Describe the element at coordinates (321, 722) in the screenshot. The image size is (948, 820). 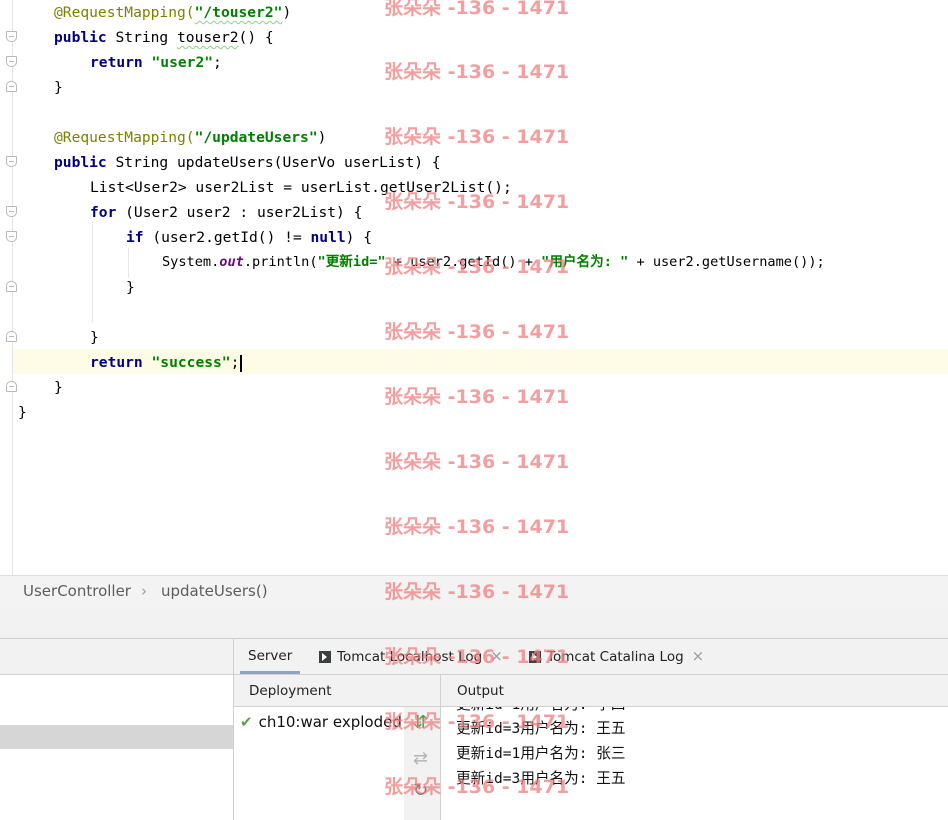
I see `deployment-item: ✔ ch10:war exploded` at that location.